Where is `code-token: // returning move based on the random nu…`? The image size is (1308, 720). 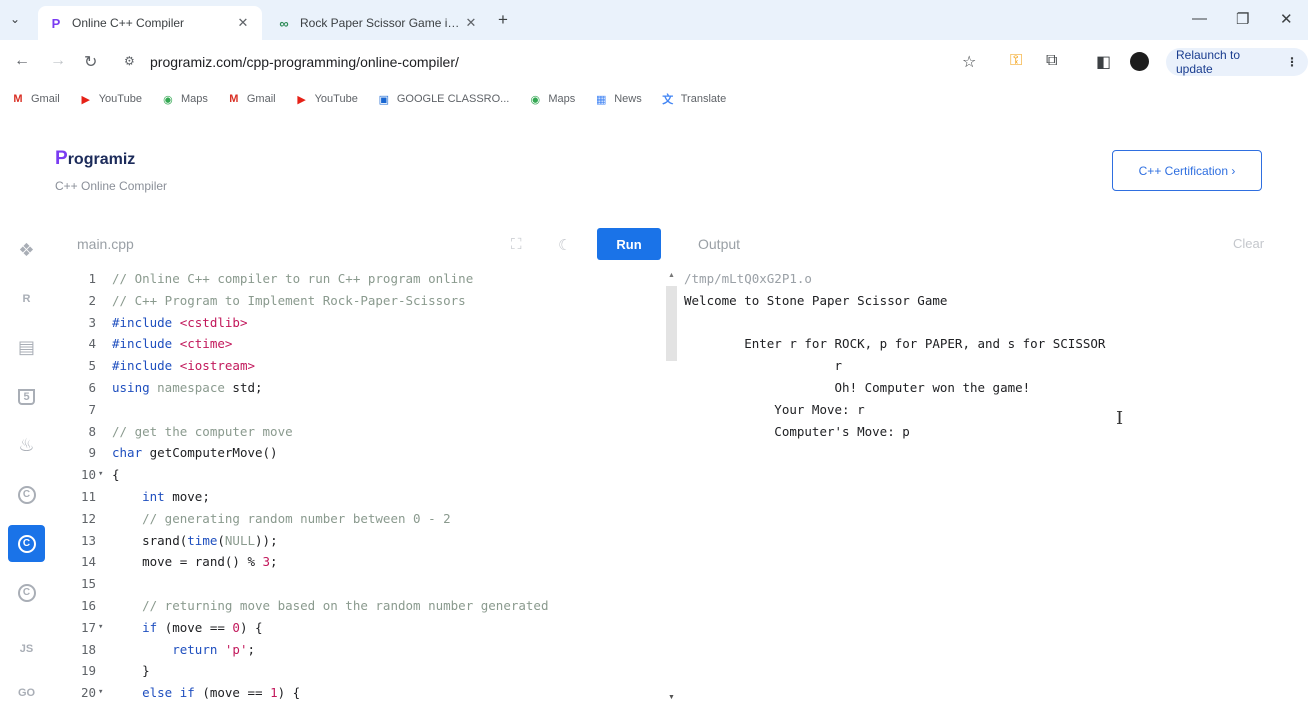 code-token: // returning move based on the random nu… is located at coordinates (330, 605).